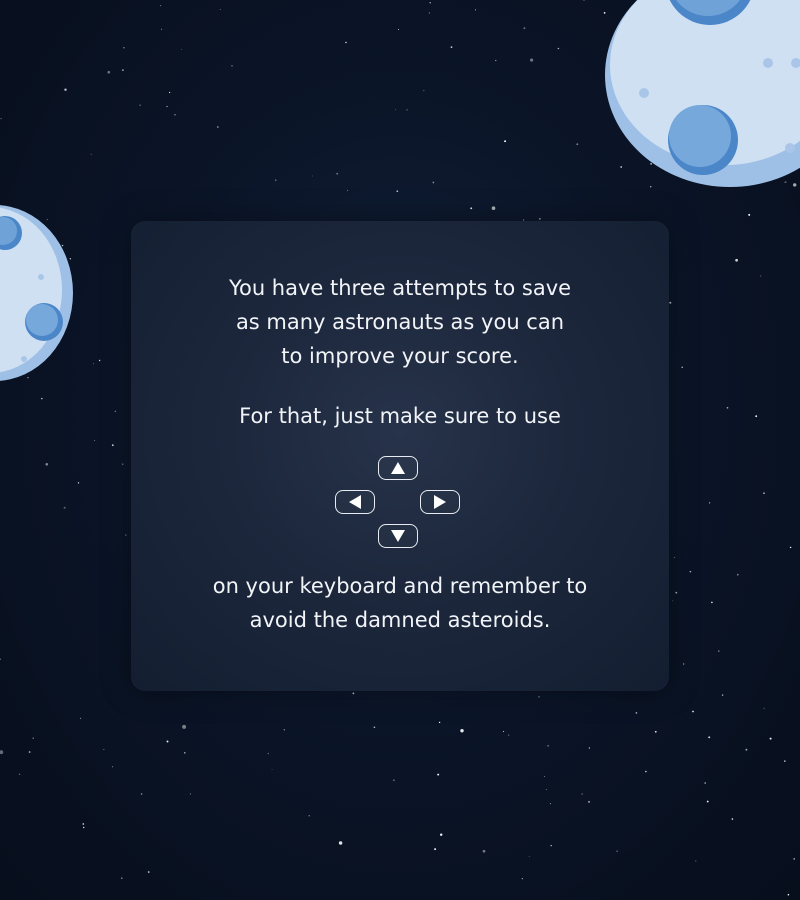  I want to click on arrow-up-icon, so click(398, 468).